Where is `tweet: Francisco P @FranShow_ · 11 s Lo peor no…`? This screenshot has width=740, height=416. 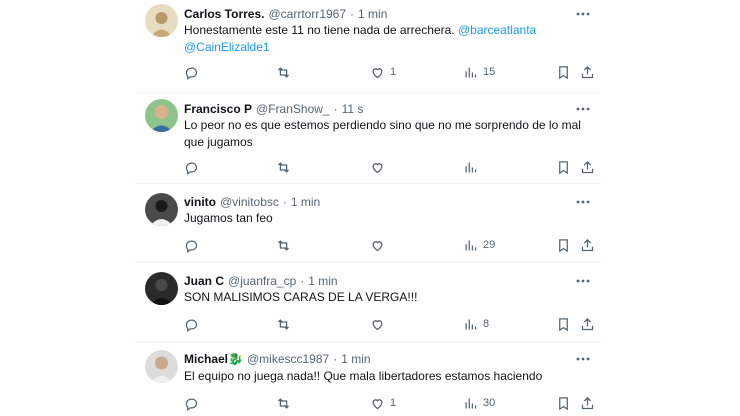
tweet: Francisco P @FranShow_ · 11 s Lo peor no… is located at coordinates (368, 138).